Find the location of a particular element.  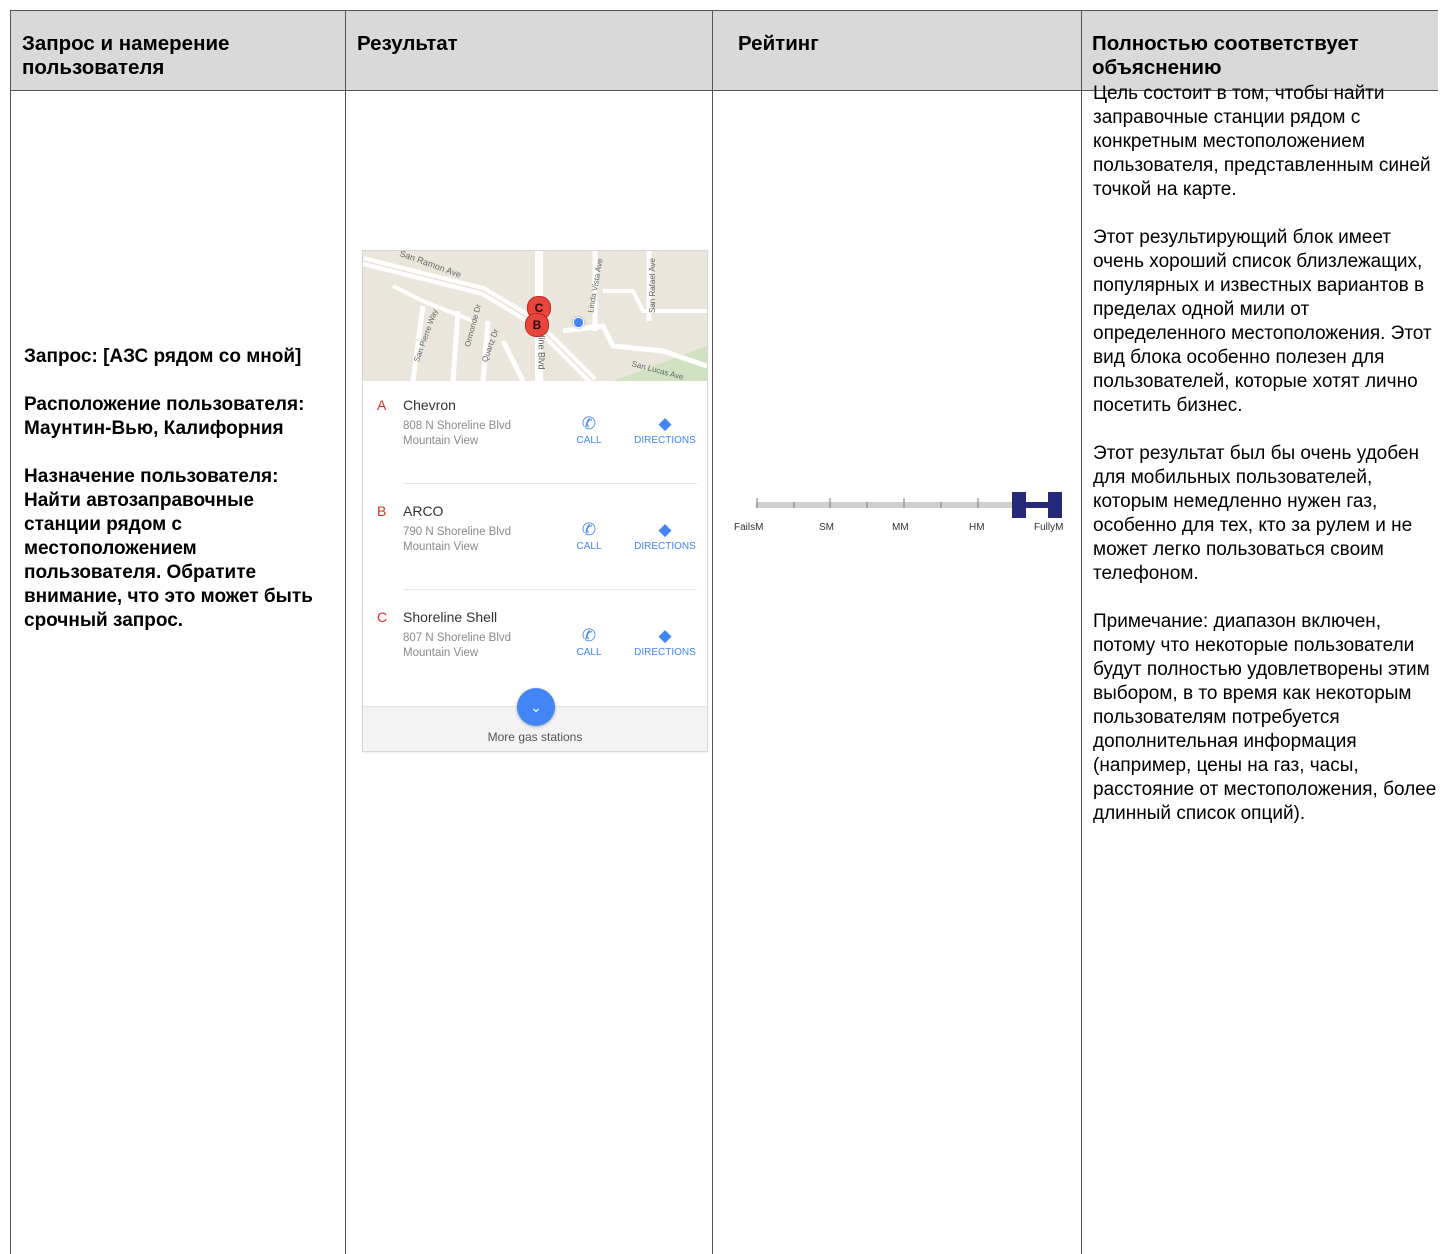

listing-address: 808 N Shoreline Blvd Mountain View is located at coordinates (457, 434).